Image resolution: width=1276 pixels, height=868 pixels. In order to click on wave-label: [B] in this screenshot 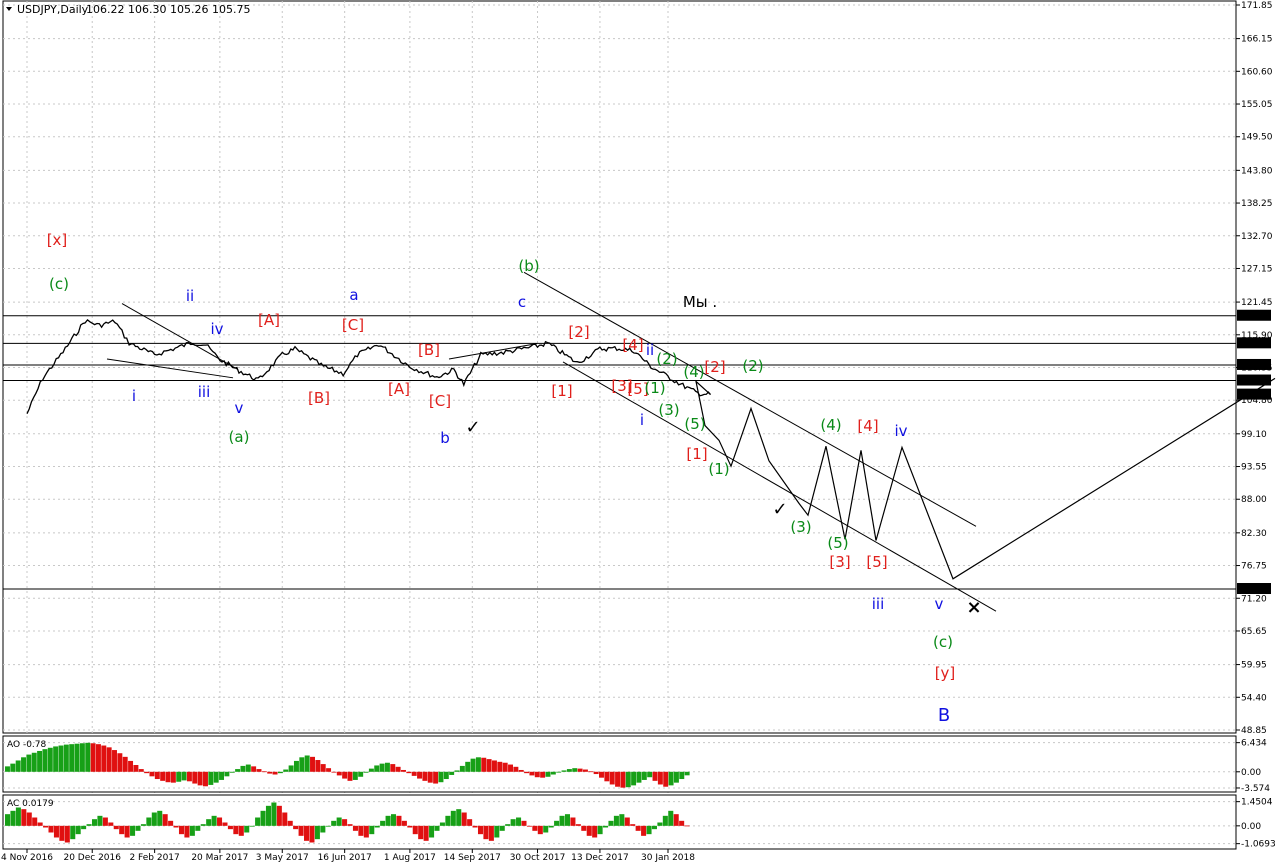, I will do `click(429, 350)`.